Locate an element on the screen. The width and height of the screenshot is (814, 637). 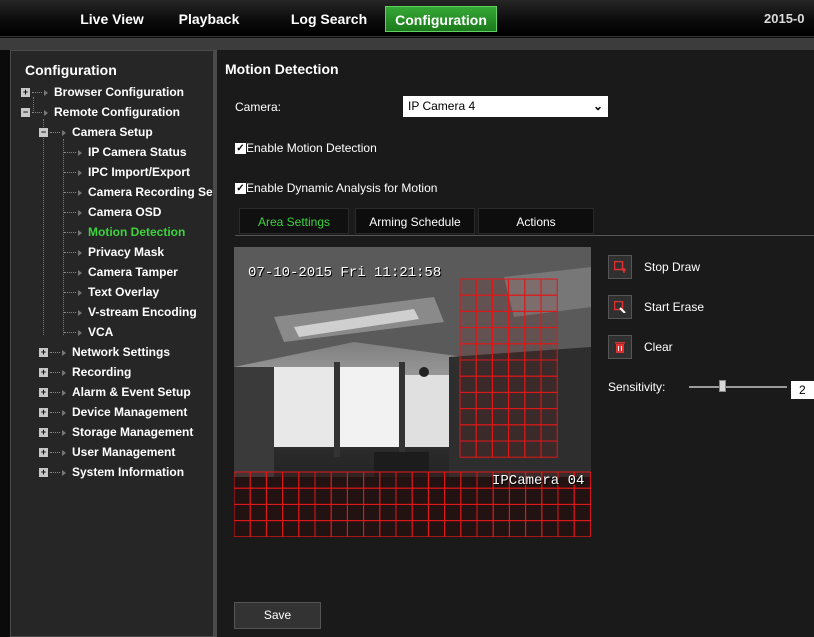
sensitivity-slider is located at coordinates (738, 386).